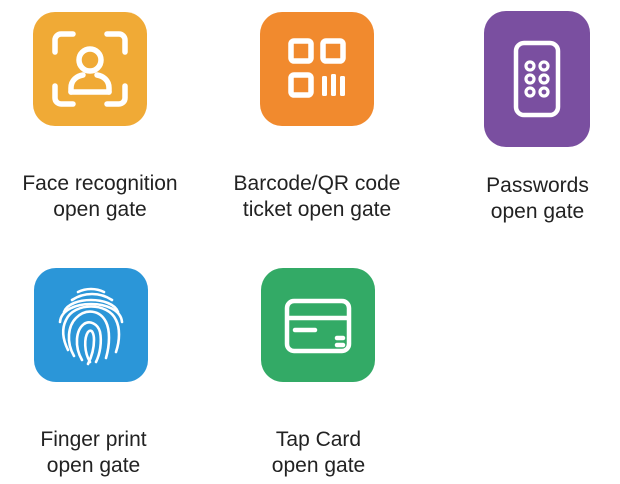 The height and width of the screenshot is (484, 620). I want to click on fingerprint-icon, so click(91, 326).